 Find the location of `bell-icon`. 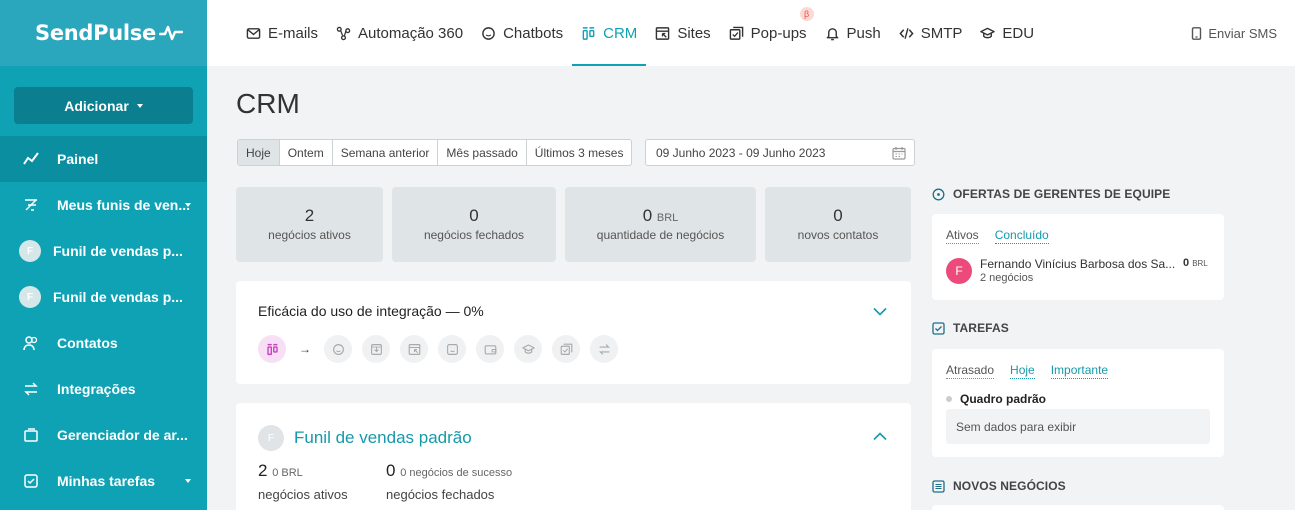

bell-icon is located at coordinates (832, 33).